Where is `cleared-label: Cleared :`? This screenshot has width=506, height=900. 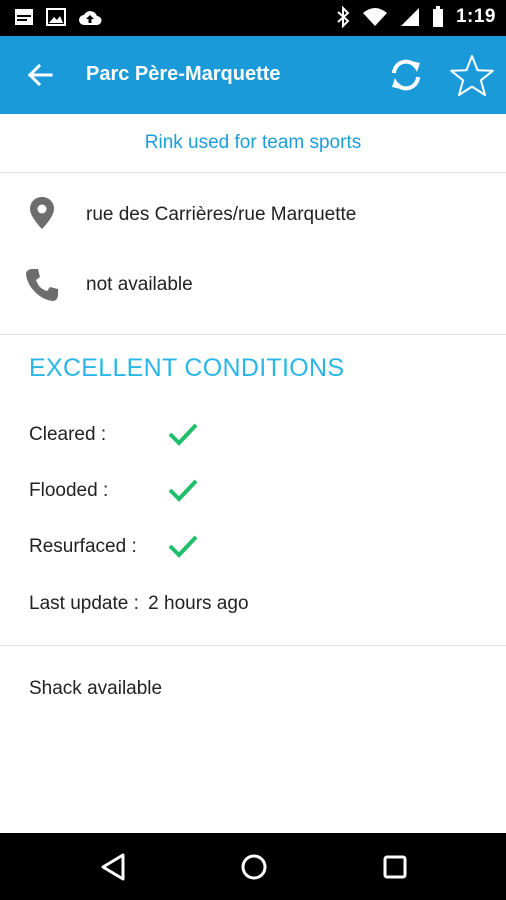 cleared-label: Cleared : is located at coordinates (68, 434).